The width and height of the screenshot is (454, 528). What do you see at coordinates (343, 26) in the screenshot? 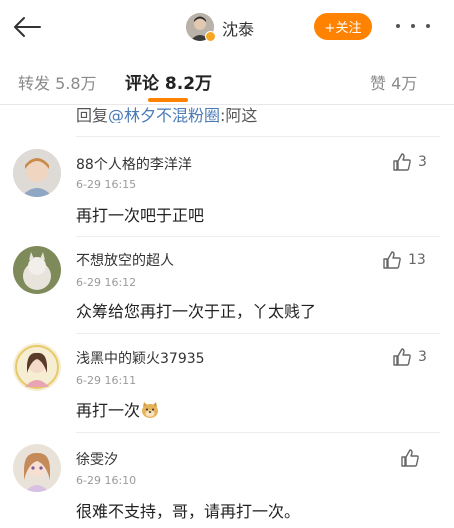
I see `follow-button: +关注` at bounding box center [343, 26].